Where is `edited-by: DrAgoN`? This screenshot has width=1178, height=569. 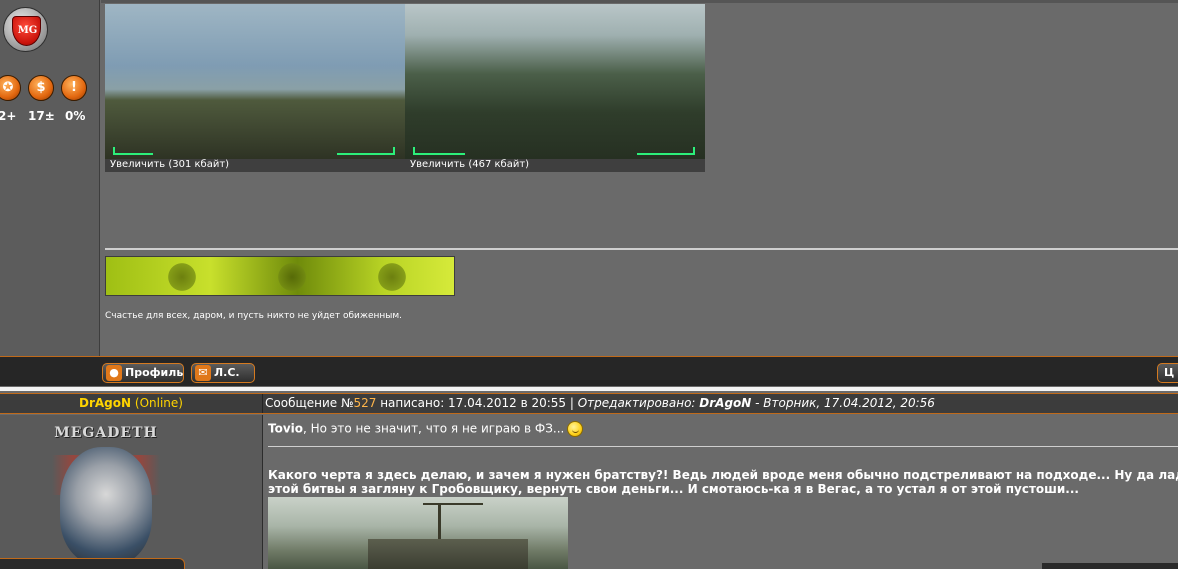
edited-by: DrAgoN is located at coordinates (725, 403).